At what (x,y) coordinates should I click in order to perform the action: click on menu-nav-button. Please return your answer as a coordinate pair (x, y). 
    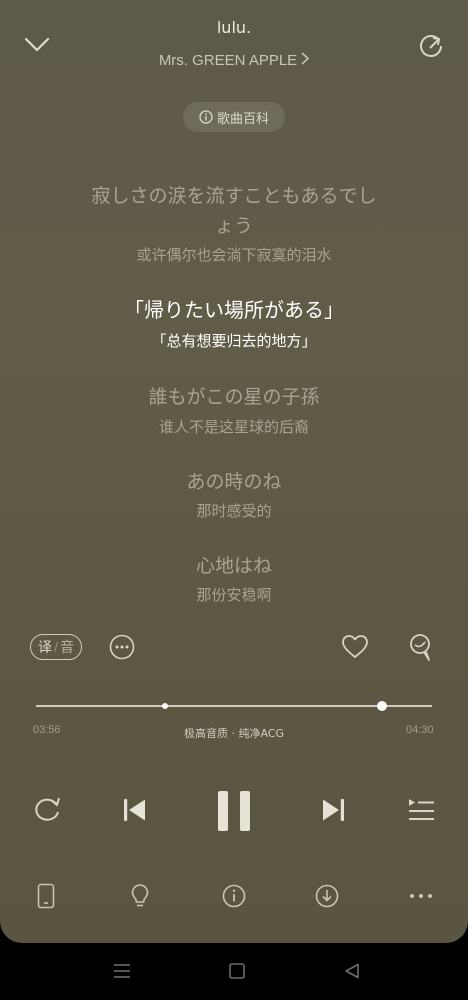
    Looking at the image, I should click on (122, 971).